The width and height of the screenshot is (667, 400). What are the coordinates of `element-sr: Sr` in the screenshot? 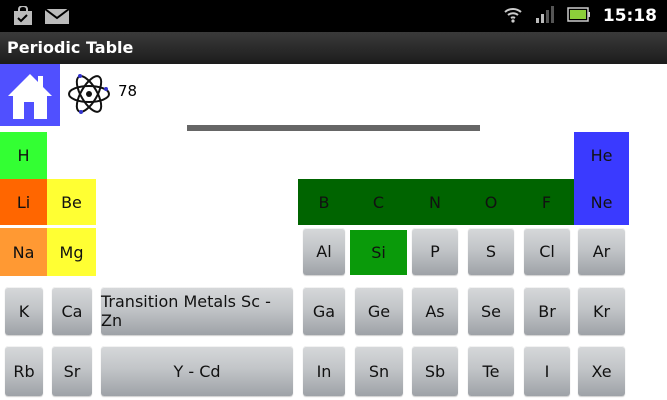 It's located at (72, 371).